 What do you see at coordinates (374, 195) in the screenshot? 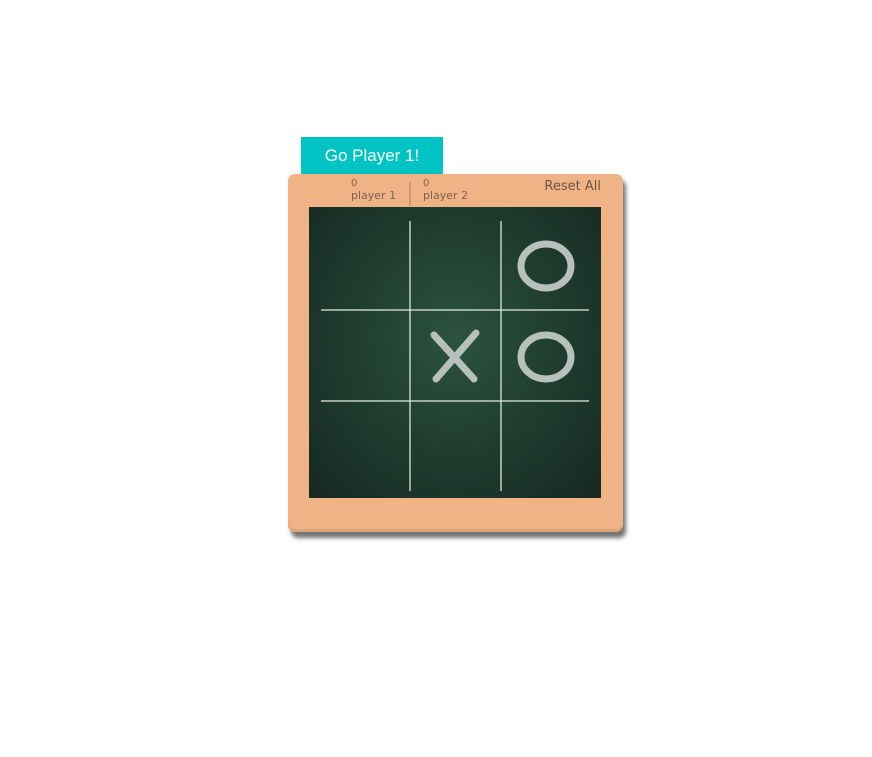
I see `player1-label: player 1` at bounding box center [374, 195].